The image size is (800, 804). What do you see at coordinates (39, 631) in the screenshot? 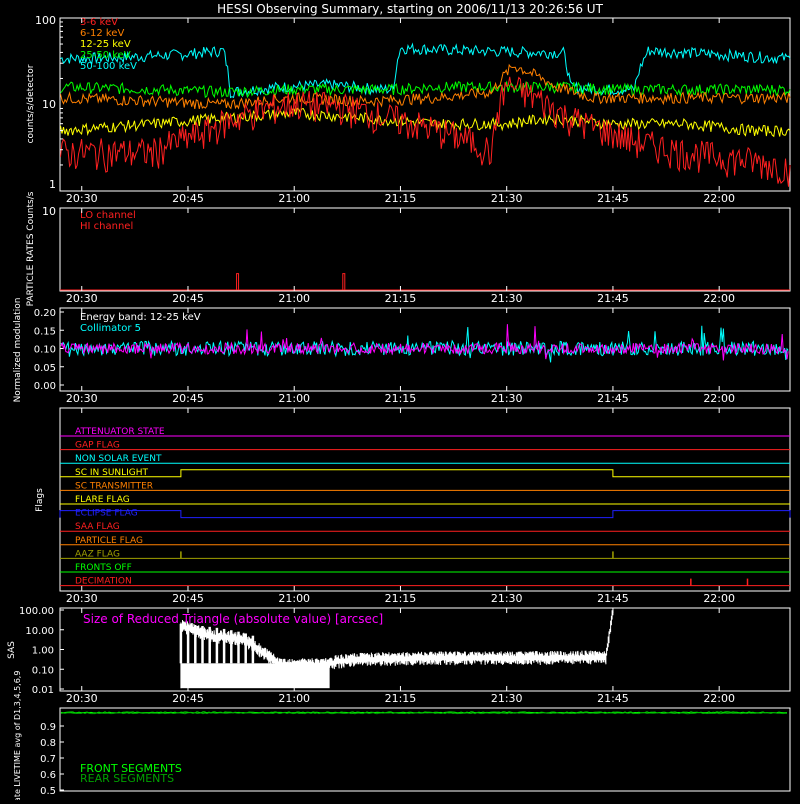
I see `sas-ytick-1: 10.00` at bounding box center [39, 631].